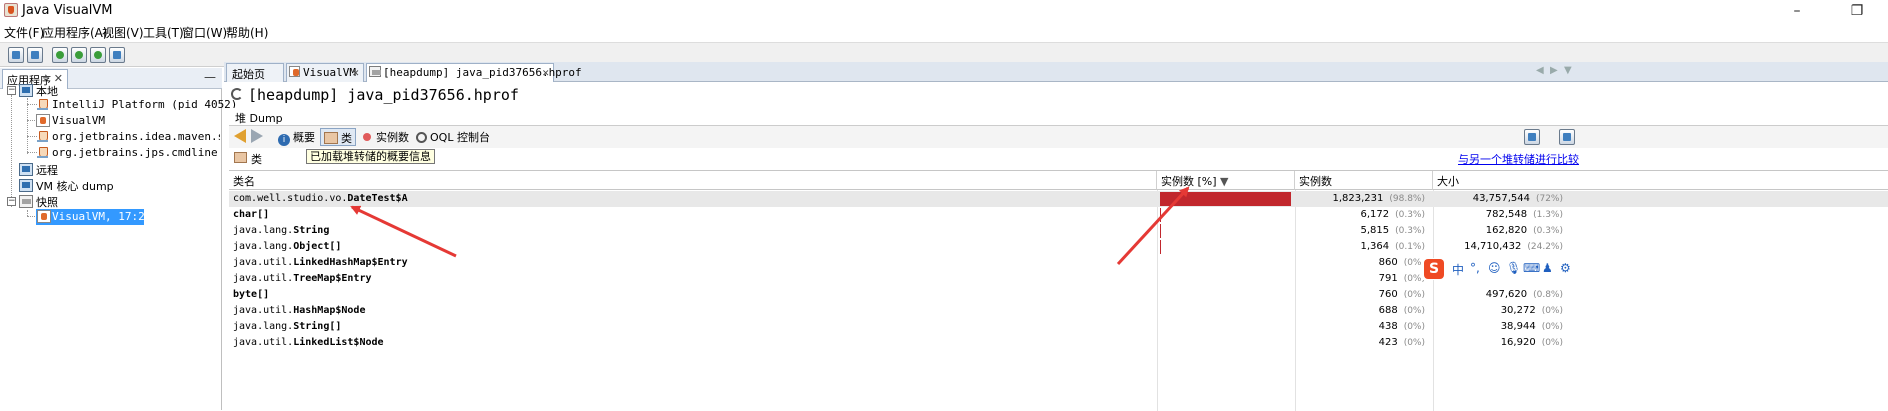  Describe the element at coordinates (16, 55) in the screenshot. I see `open-file-icon` at that location.